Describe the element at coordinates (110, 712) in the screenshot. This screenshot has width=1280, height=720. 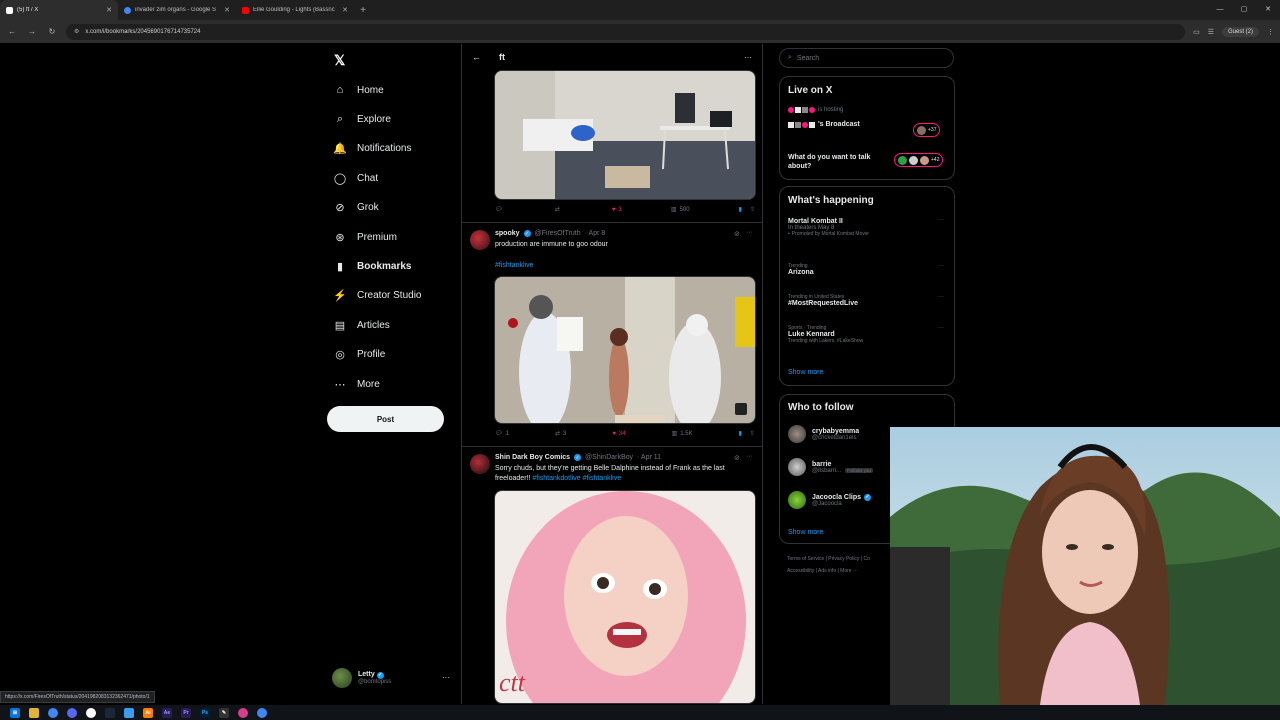
I see `steam-icon` at that location.